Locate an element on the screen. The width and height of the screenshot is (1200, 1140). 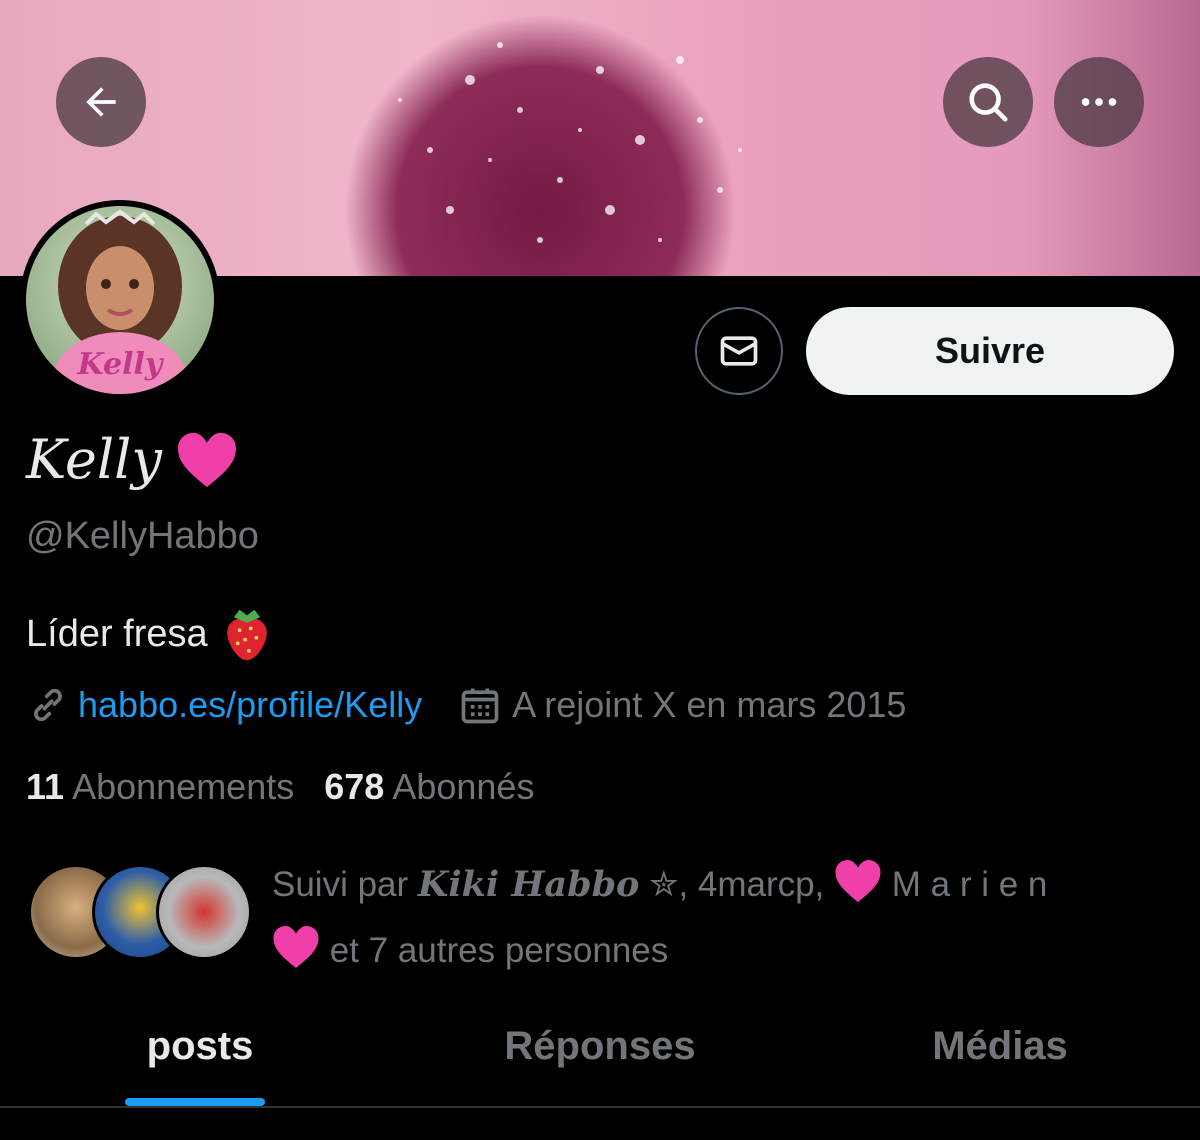
tab-media: Médias is located at coordinates (1000, 1058).